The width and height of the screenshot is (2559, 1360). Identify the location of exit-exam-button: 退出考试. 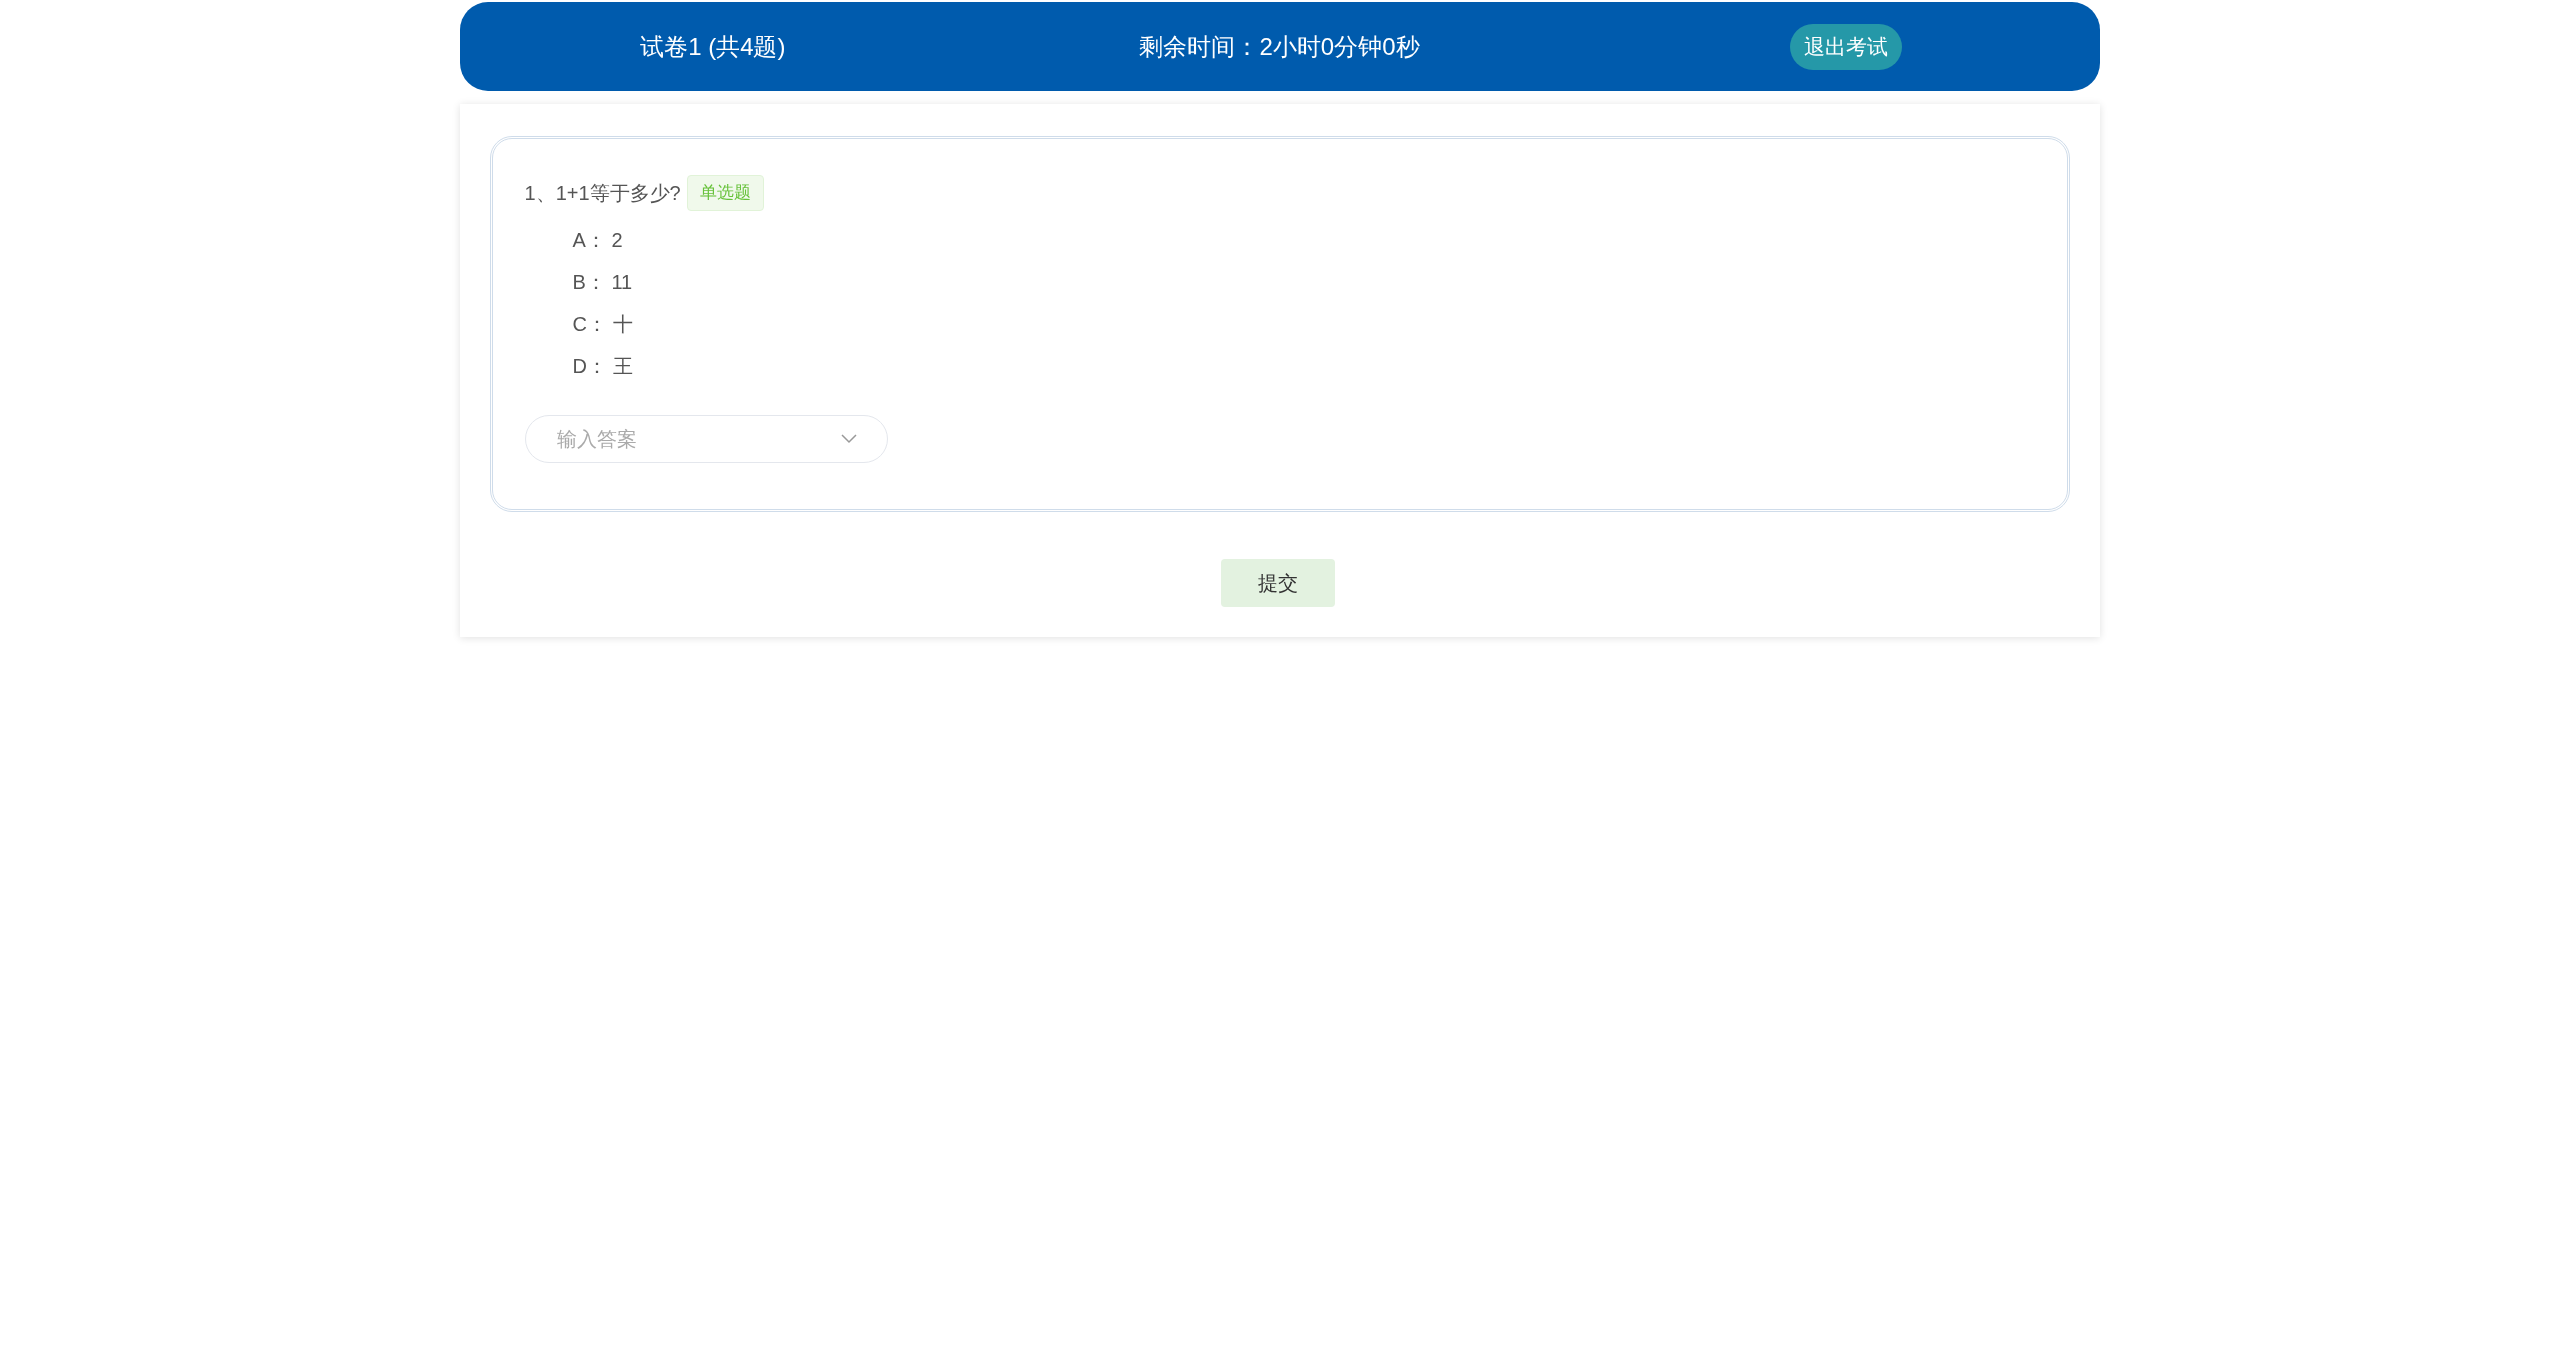
(1846, 46).